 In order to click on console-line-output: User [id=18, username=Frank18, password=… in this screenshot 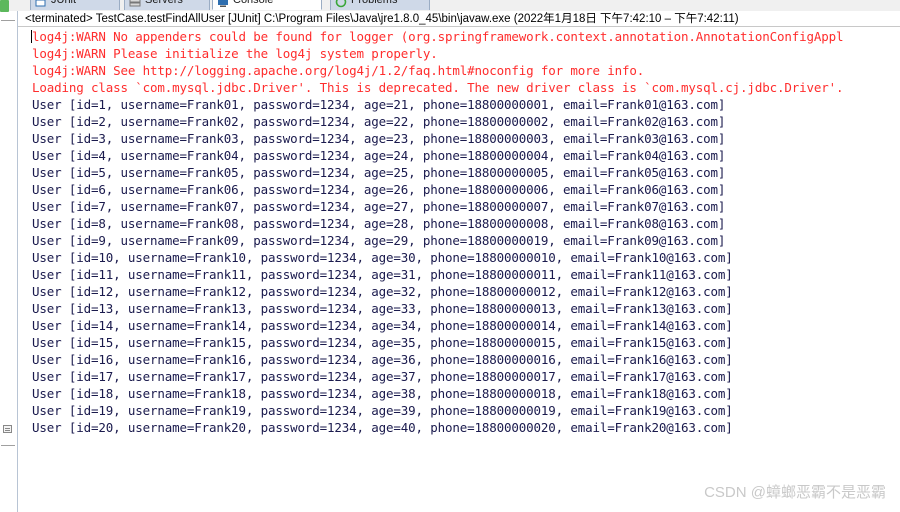, I will do `click(382, 393)`.